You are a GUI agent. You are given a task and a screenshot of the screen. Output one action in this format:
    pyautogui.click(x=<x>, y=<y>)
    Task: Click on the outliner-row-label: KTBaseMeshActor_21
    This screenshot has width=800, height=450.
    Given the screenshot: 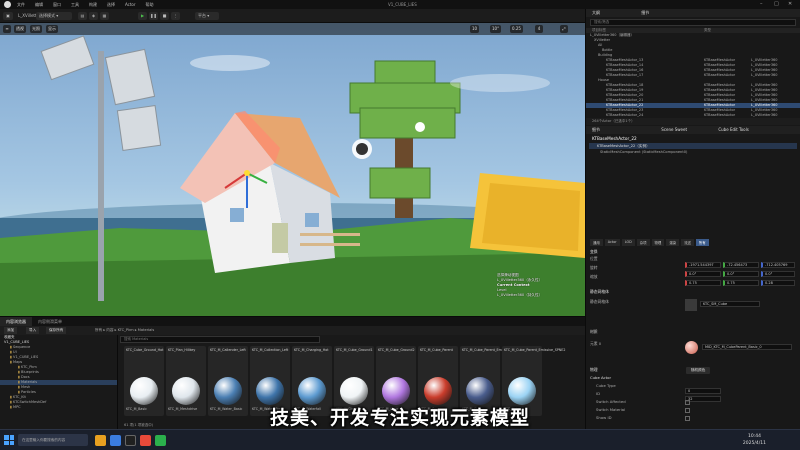 What is the action you would take?
    pyautogui.click(x=625, y=100)
    